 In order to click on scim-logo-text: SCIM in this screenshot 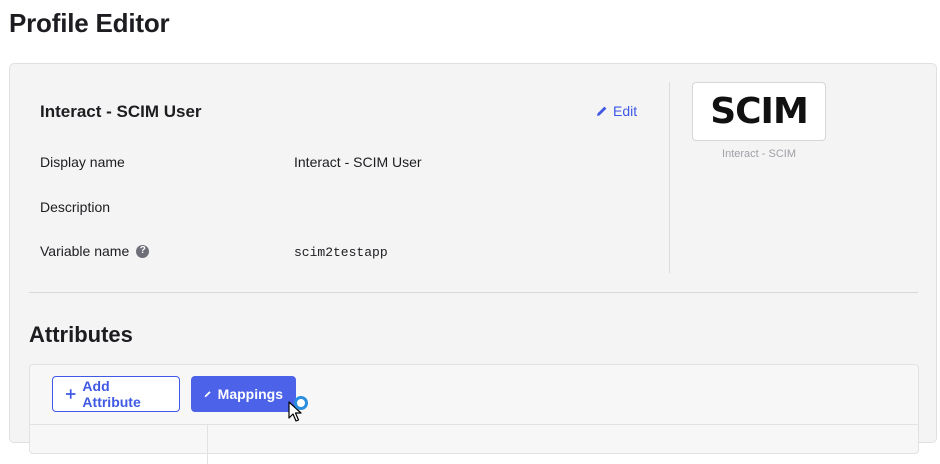, I will do `click(759, 111)`.